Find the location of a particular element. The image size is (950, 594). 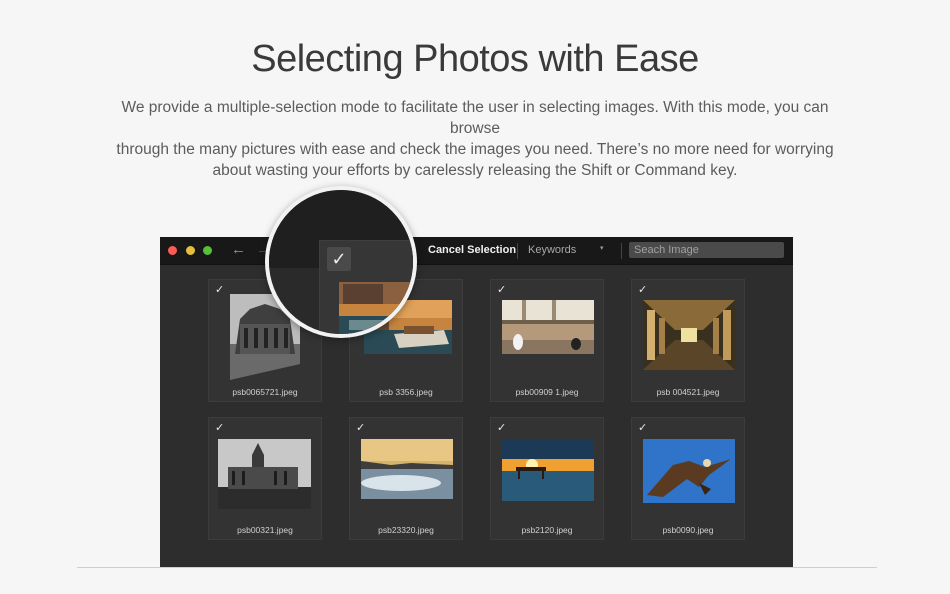

magnifier-callout: ✓ is located at coordinates (341, 262).